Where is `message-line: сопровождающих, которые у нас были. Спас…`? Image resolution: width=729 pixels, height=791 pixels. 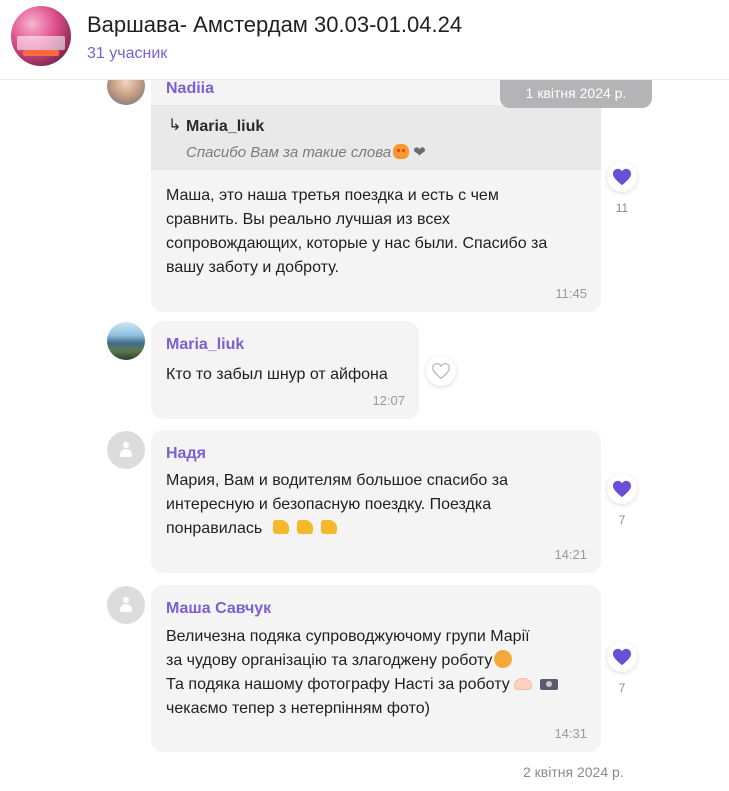
message-line: сопровождающих, которые у нас были. Спас… is located at coordinates (357, 243).